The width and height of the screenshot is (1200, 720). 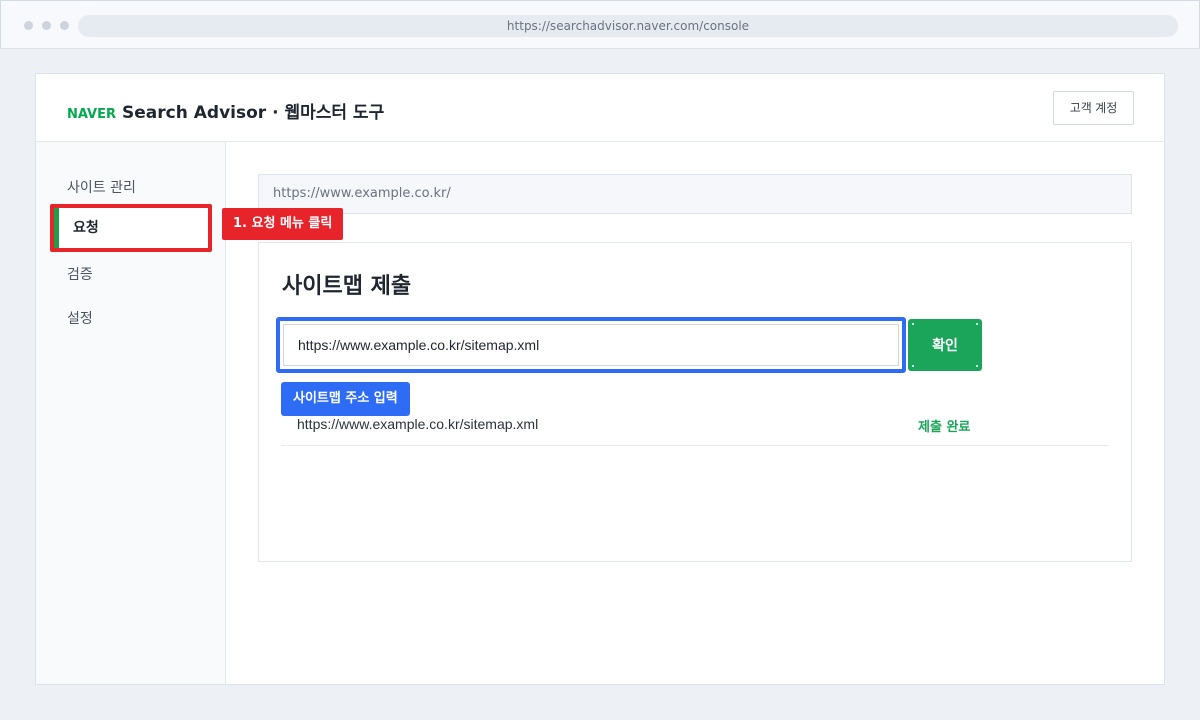 I want to click on selected-site-url: https://www.example.co.kr/, so click(x=695, y=194).